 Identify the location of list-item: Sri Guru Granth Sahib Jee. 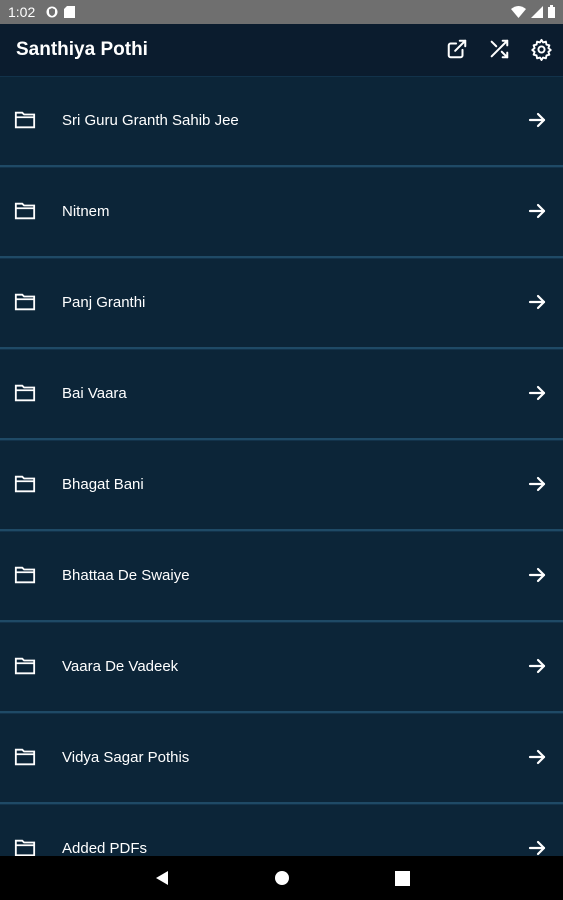
(281, 121).